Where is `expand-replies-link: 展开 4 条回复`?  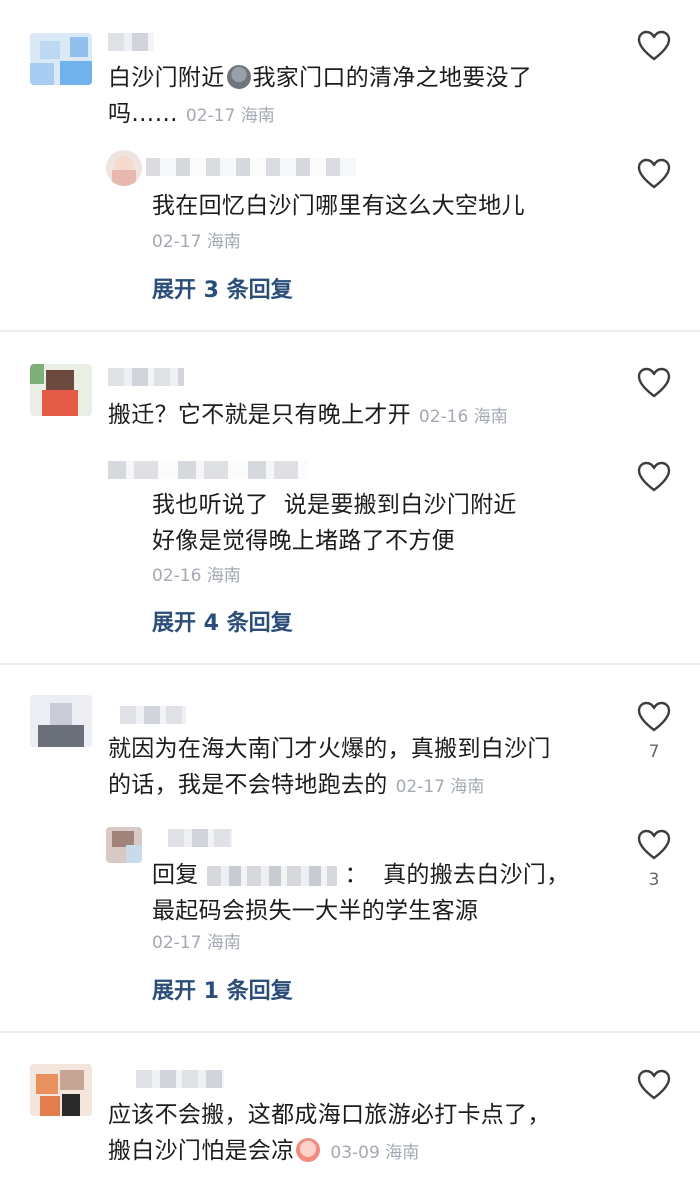
expand-replies-link: 展开 4 条回复 is located at coordinates (222, 621).